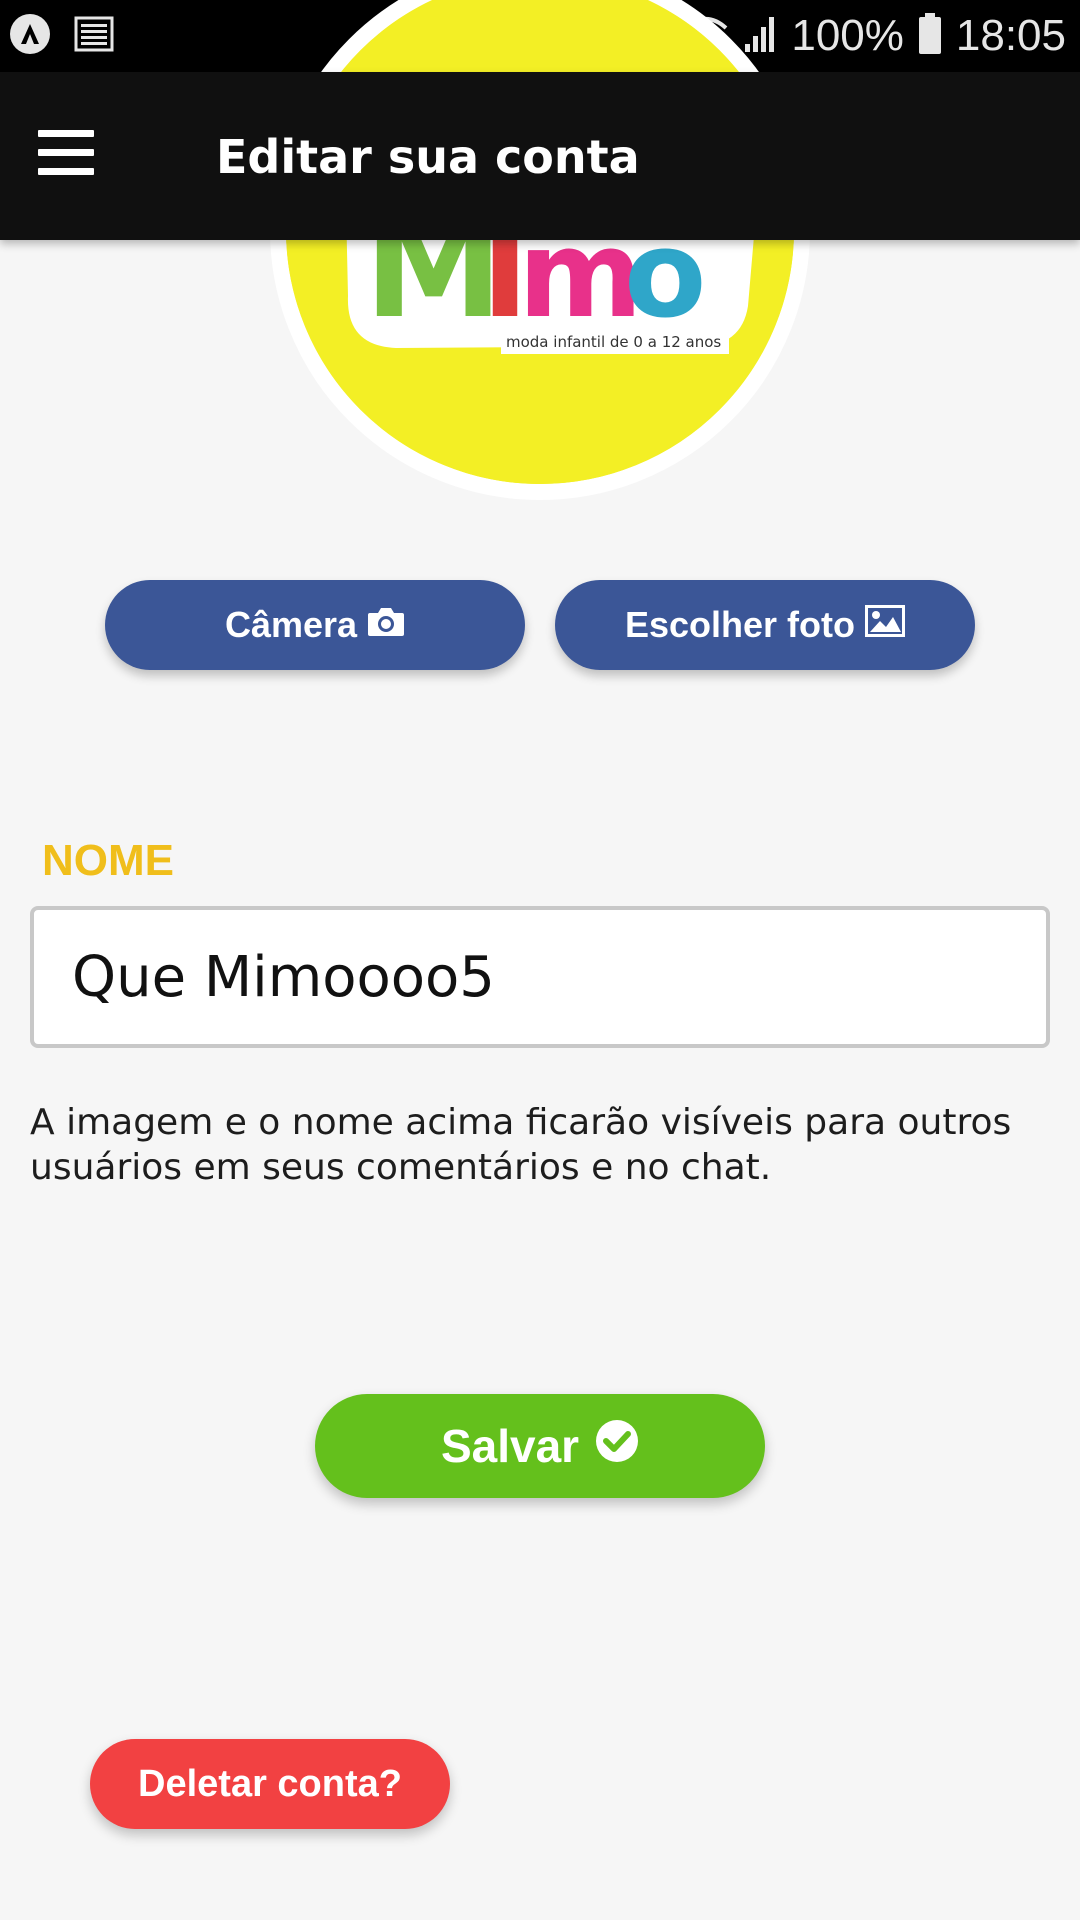 The width and height of the screenshot is (1080, 1920). I want to click on app-bar: Editar sua conta, so click(540, 156).